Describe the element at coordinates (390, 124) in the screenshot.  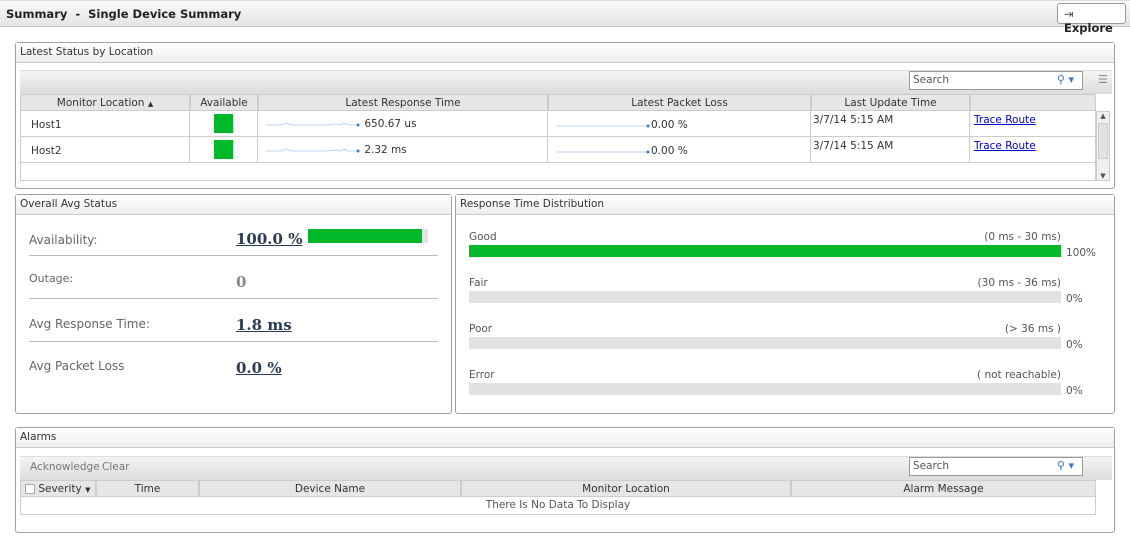
I see `response-time-value: 650.67 us` at that location.